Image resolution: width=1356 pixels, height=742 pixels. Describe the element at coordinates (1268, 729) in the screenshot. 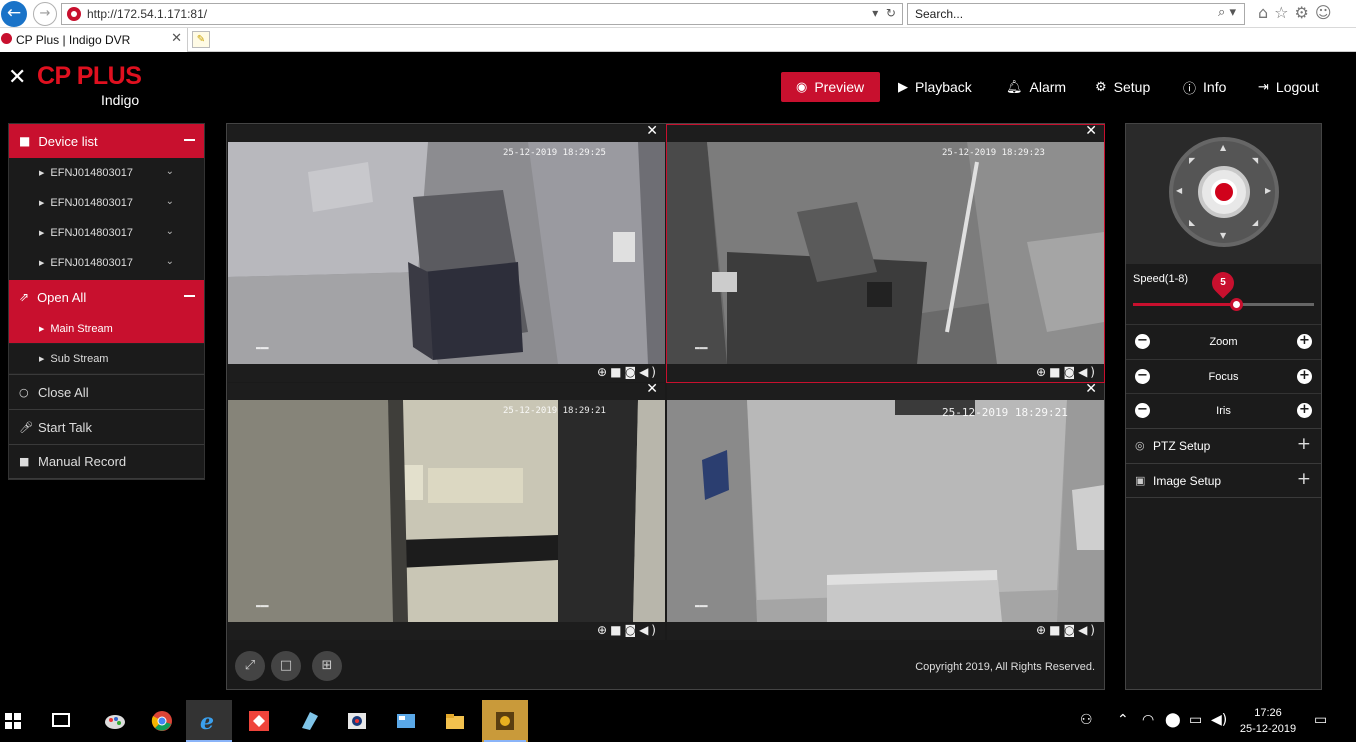

I see `clock-date: 25-12-2019` at that location.